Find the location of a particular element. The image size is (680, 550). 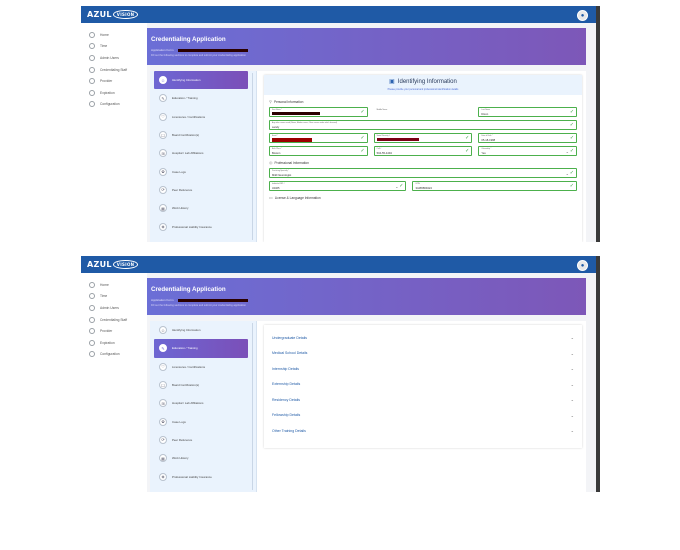

npi-field: Individual NPI #34465 ⌄ ✓ is located at coordinates (338, 186).